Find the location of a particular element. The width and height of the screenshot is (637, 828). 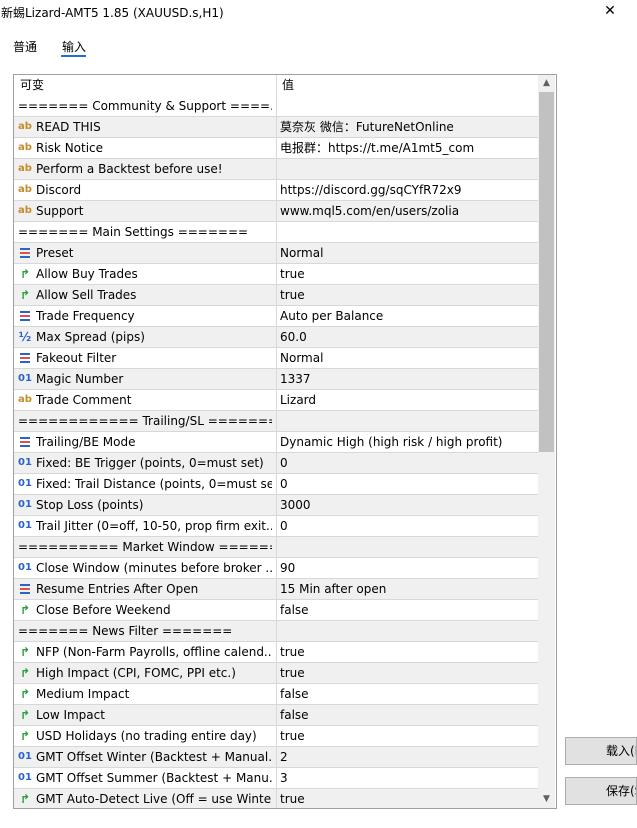

parameter-row: 01 Stop Loss (points) 3000 is located at coordinates (276, 505).